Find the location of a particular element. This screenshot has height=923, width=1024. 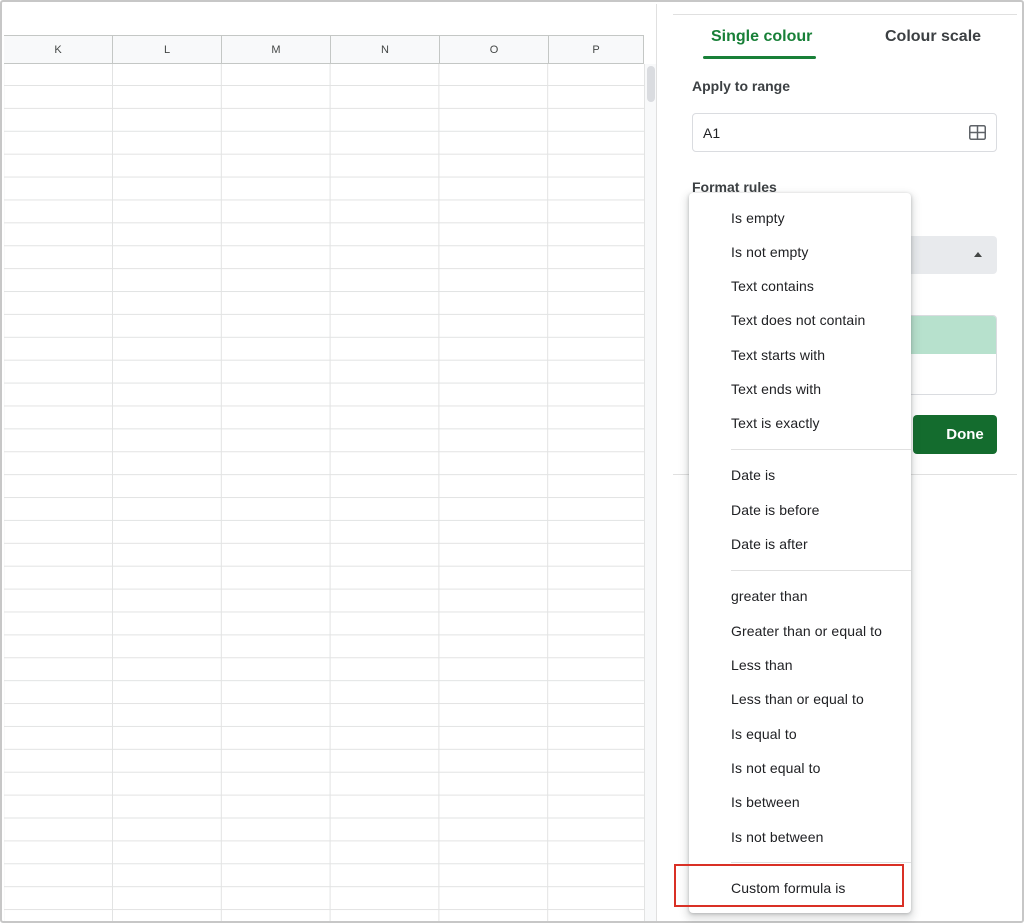

formatting-style-preview is located at coordinates (952, 355).